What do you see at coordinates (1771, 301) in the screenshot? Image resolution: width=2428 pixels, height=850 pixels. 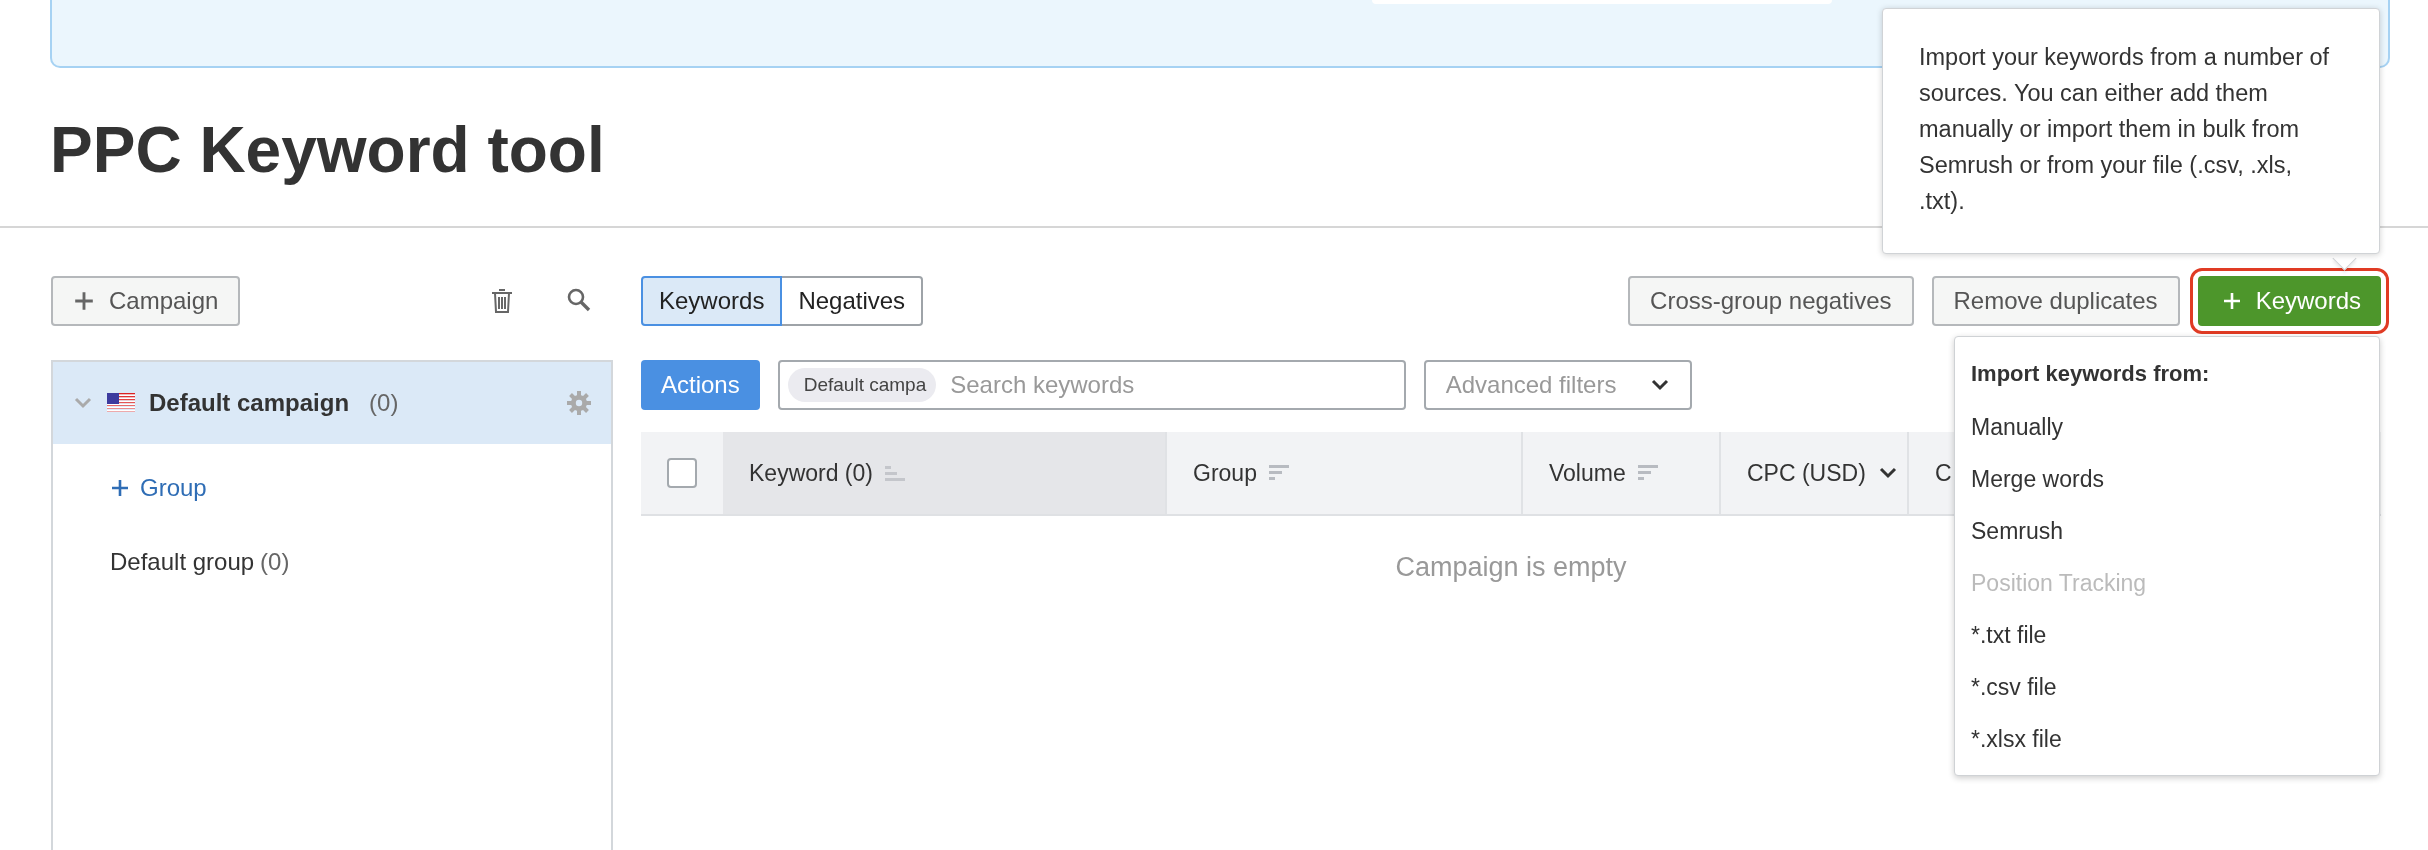 I see `toolbar-button: Cross-group negatives` at bounding box center [1771, 301].